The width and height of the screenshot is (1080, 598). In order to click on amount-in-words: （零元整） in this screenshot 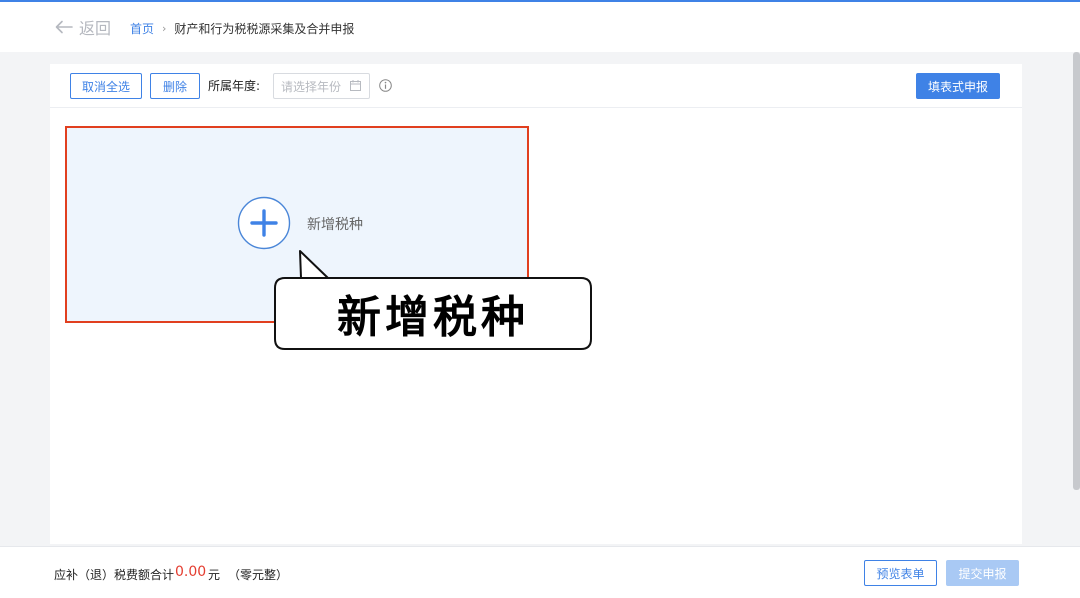, I will do `click(258, 575)`.